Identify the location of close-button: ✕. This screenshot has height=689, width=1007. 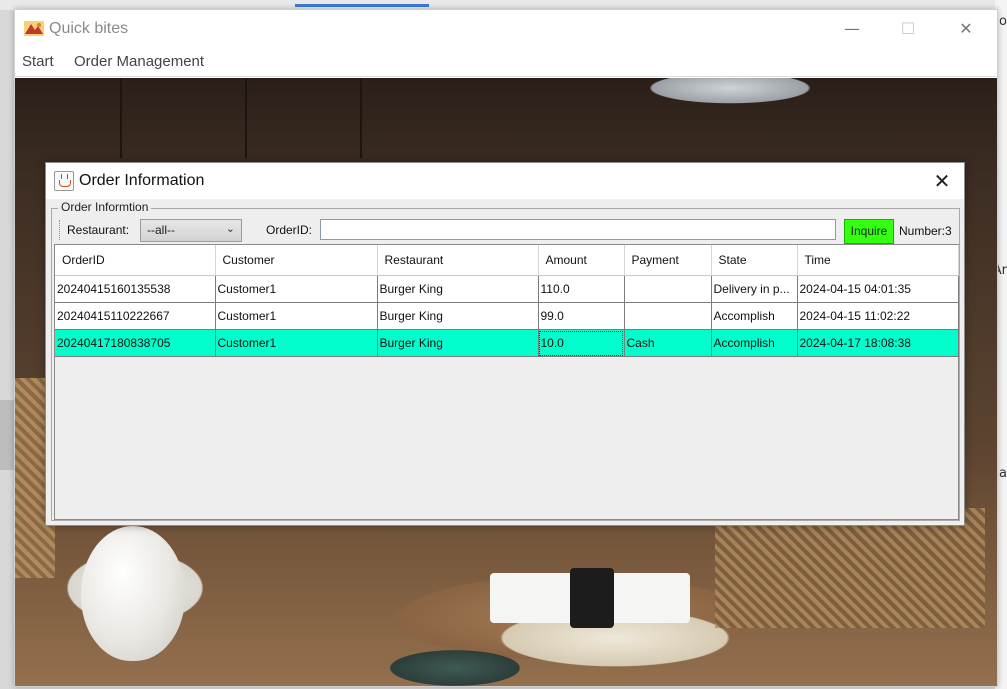
(966, 29).